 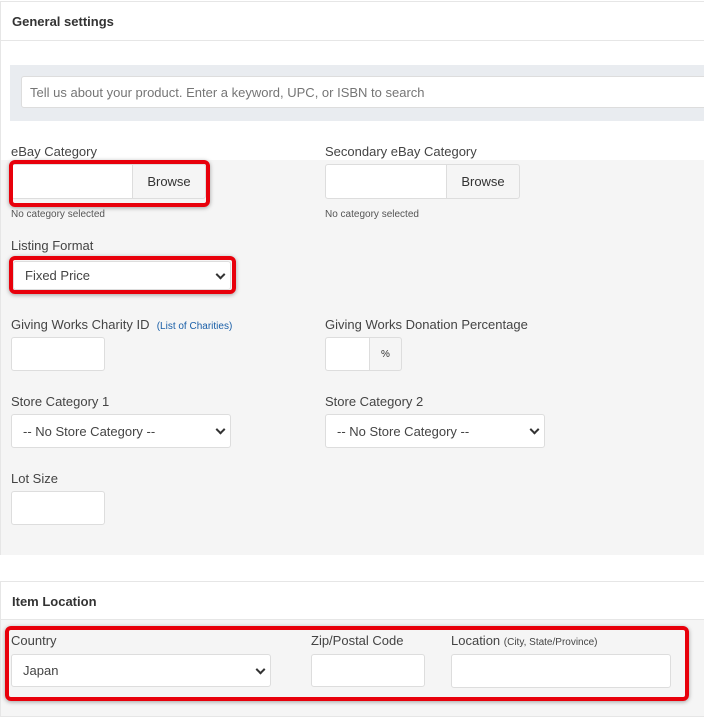 What do you see at coordinates (347, 354) in the screenshot?
I see `donation-percentage-input` at bounding box center [347, 354].